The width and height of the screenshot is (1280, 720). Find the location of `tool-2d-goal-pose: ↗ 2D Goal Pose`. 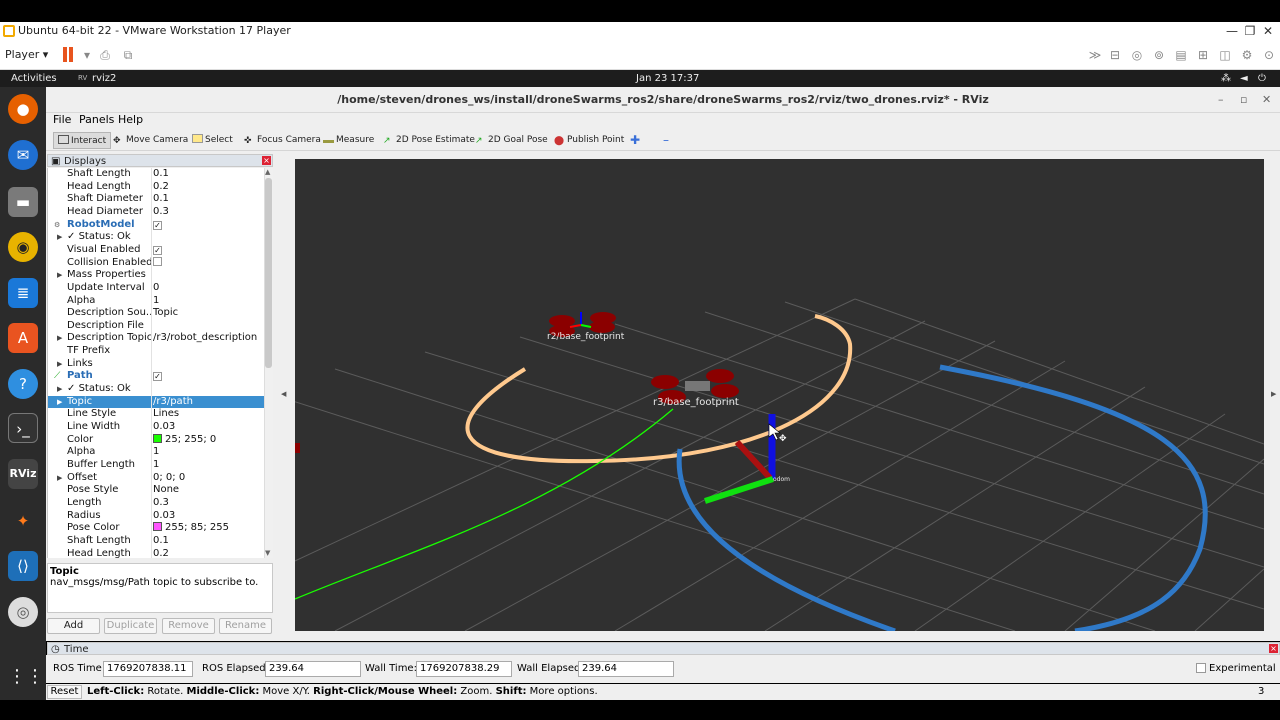

tool-2d-goal-pose: ↗ 2D Goal Pose is located at coordinates (511, 140).